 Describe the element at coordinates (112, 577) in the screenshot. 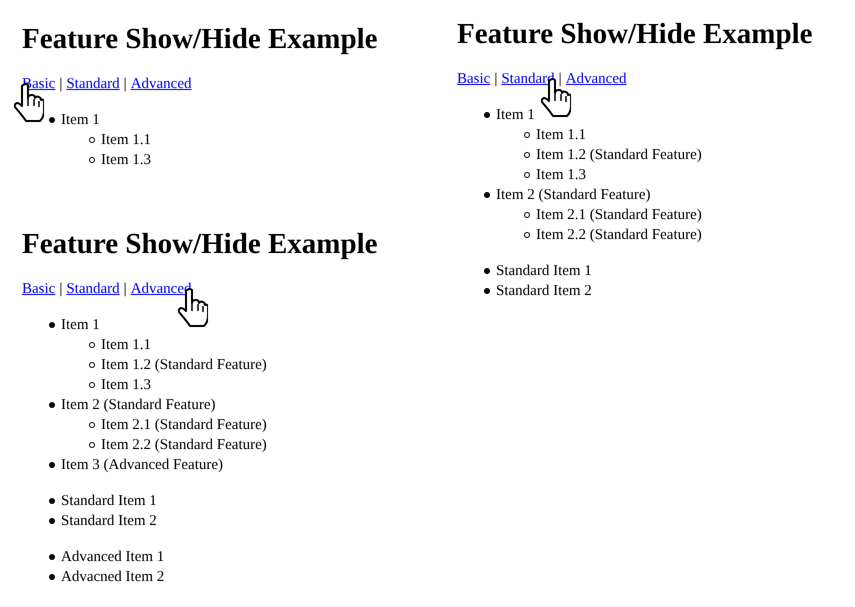

I see `list-item: Advacned Item 2` at that location.